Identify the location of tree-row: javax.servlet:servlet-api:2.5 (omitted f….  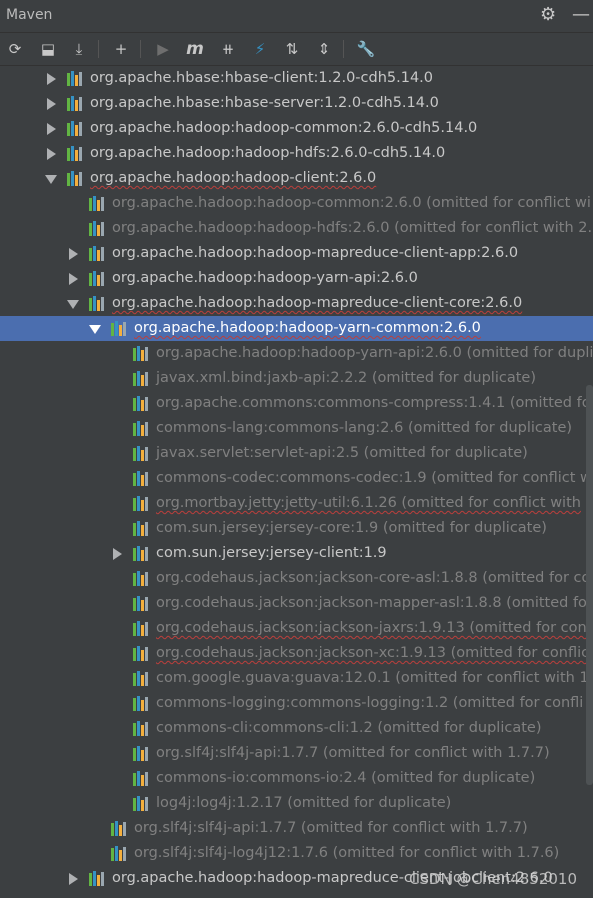
(296, 453).